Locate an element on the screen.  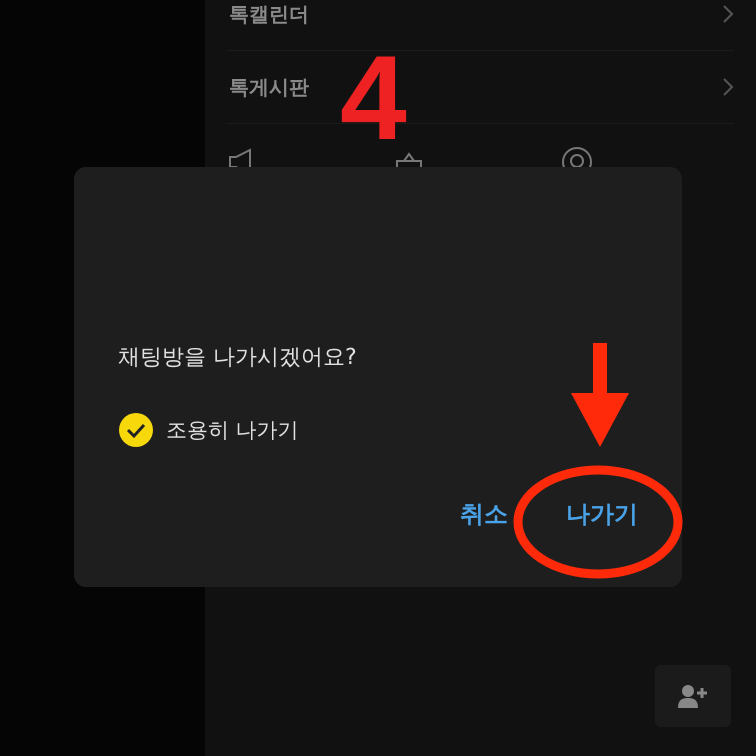
dialog-button: 취소 is located at coordinates (484, 514).